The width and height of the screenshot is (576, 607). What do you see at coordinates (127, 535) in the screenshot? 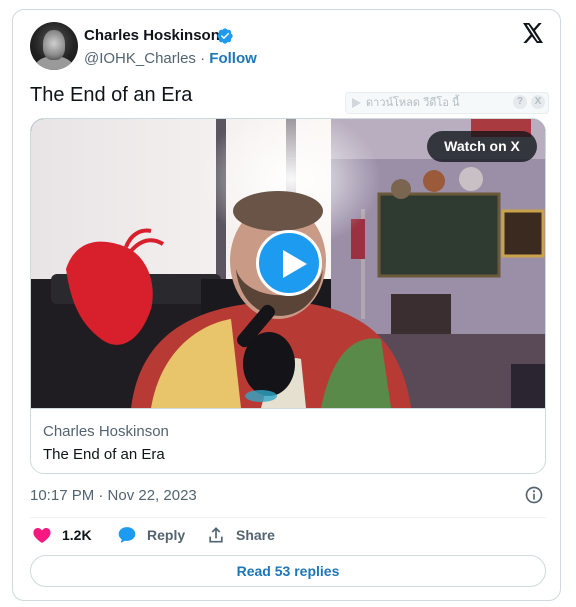
I see `speech-bubble-icon` at bounding box center [127, 535].